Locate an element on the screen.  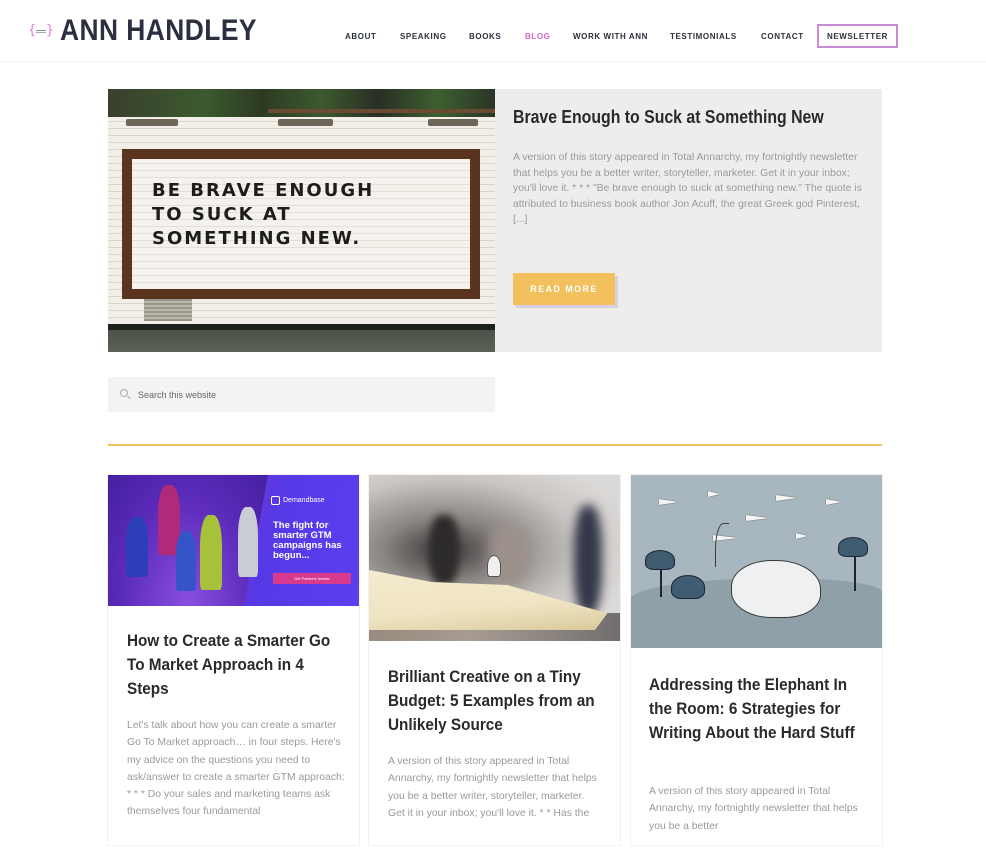
paper-girl is located at coordinates (494, 566).